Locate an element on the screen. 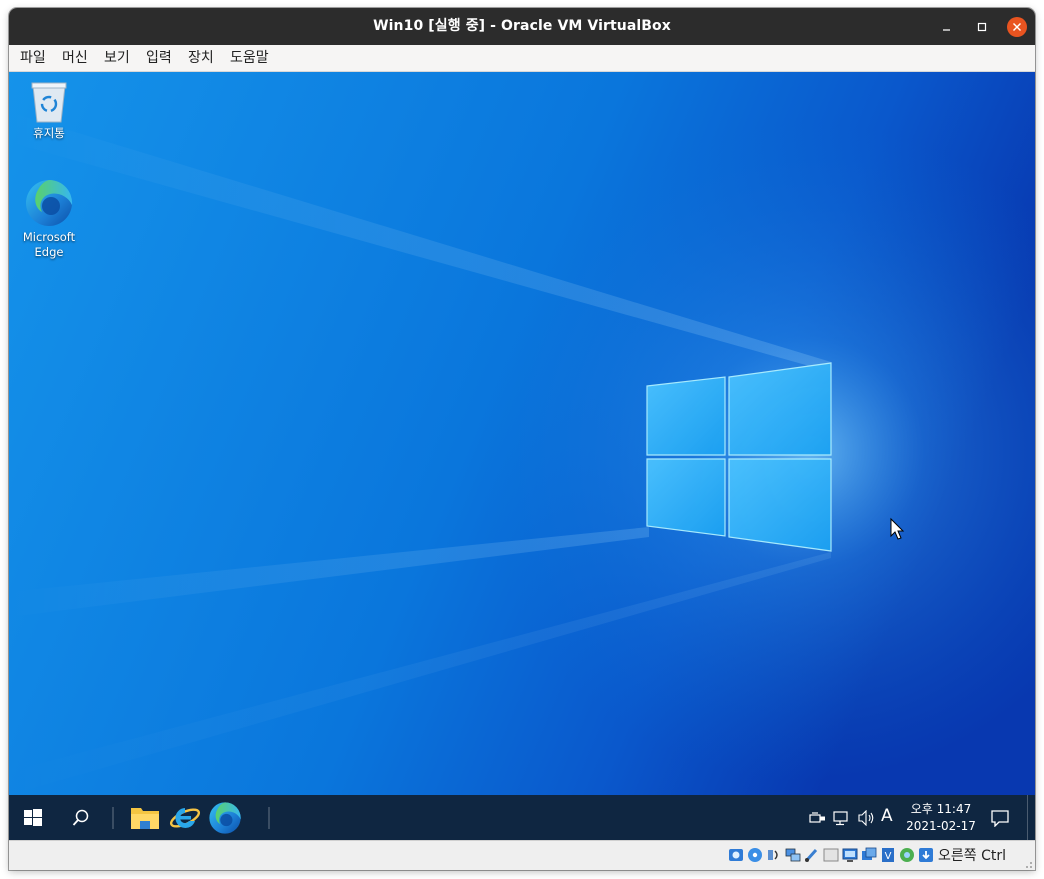 This screenshot has height=879, width=1044. menu-input: 입력 is located at coordinates (159, 58).